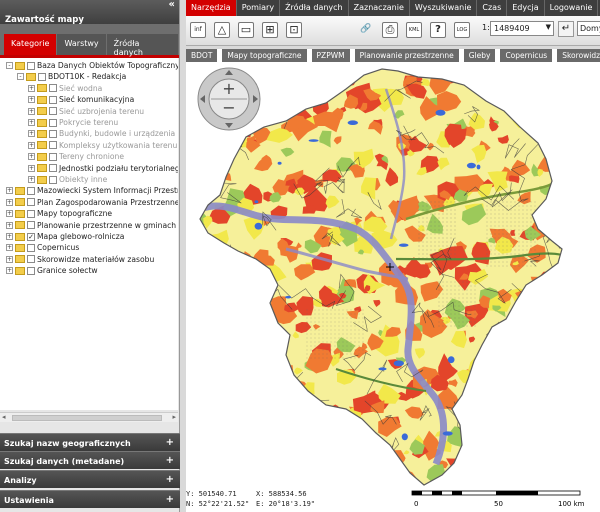 The width and height of the screenshot is (600, 512). Describe the element at coordinates (406, 55) in the screenshot. I see `layer-button-planowanie: Planowanie przestrzenne` at that location.